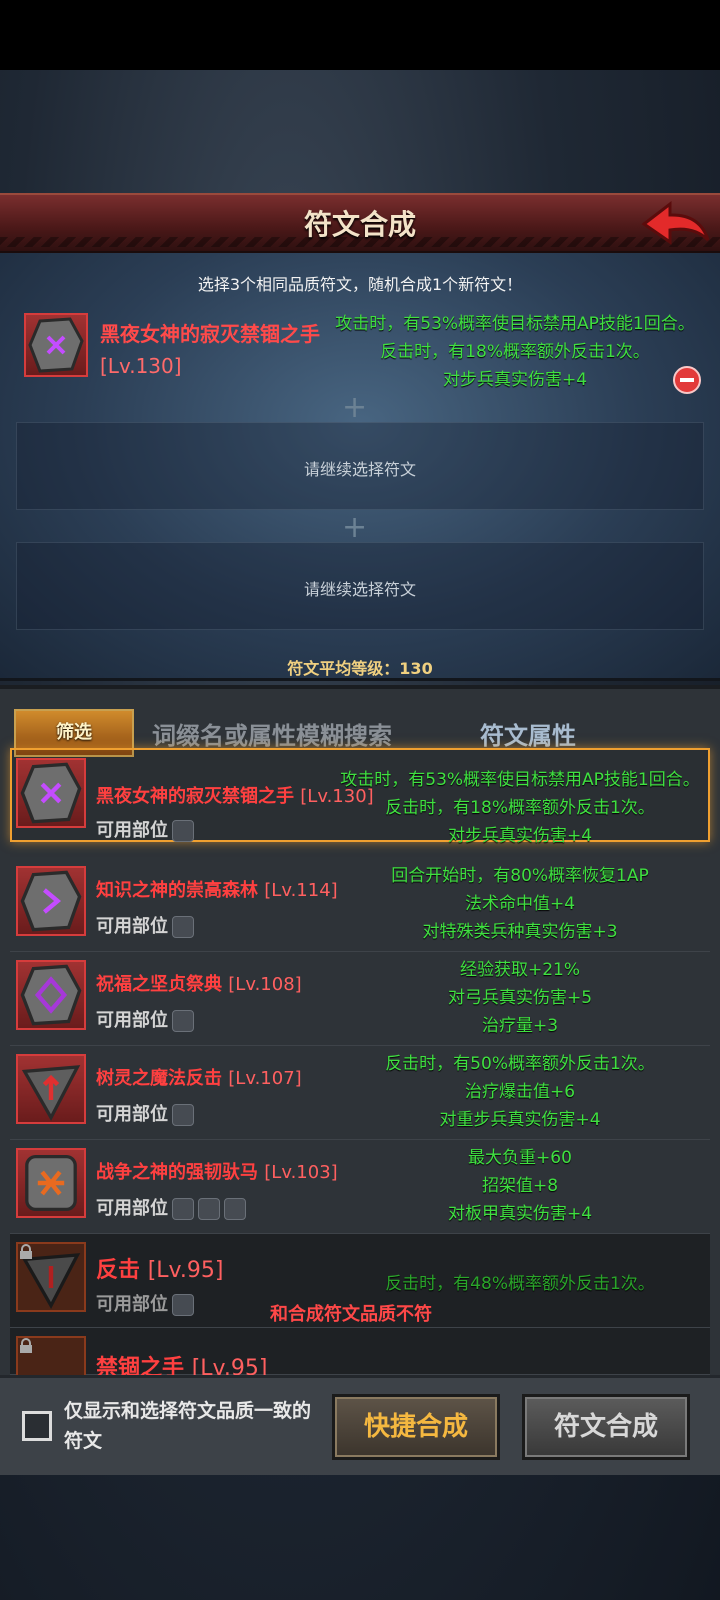  I want to click on average-level: 符文平均等级：130, so click(360, 668).